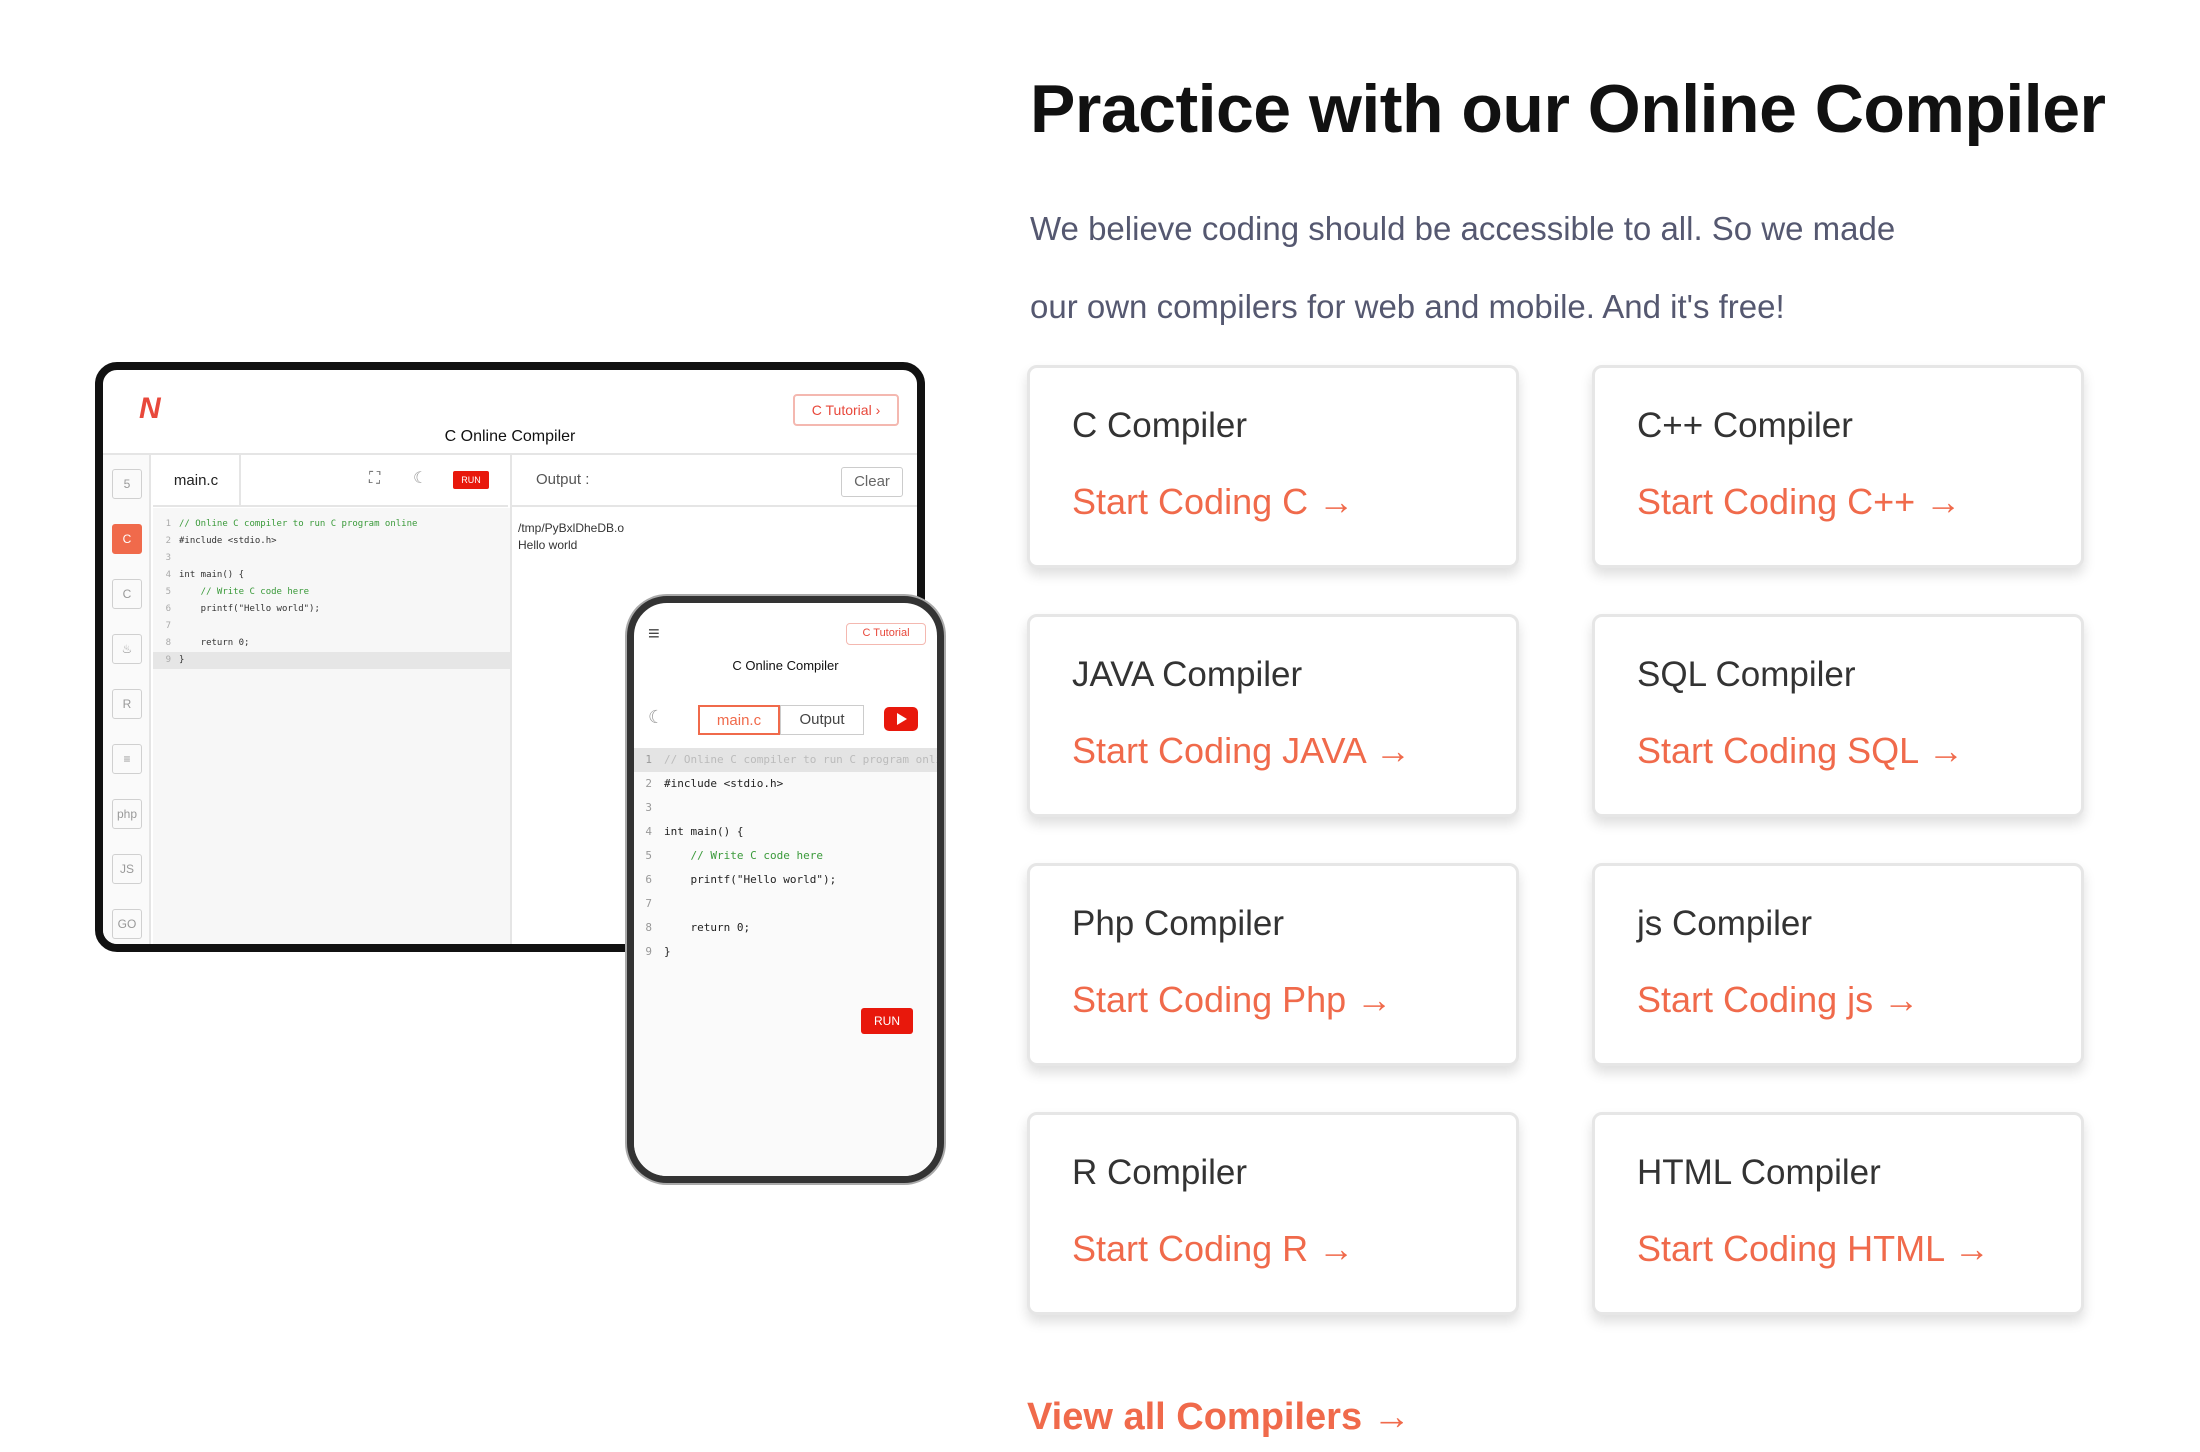 The image size is (2200, 1452). What do you see at coordinates (571, 537) in the screenshot?
I see `output-panel: /tmp/PyBxlDheDB.o Hello world` at bounding box center [571, 537].